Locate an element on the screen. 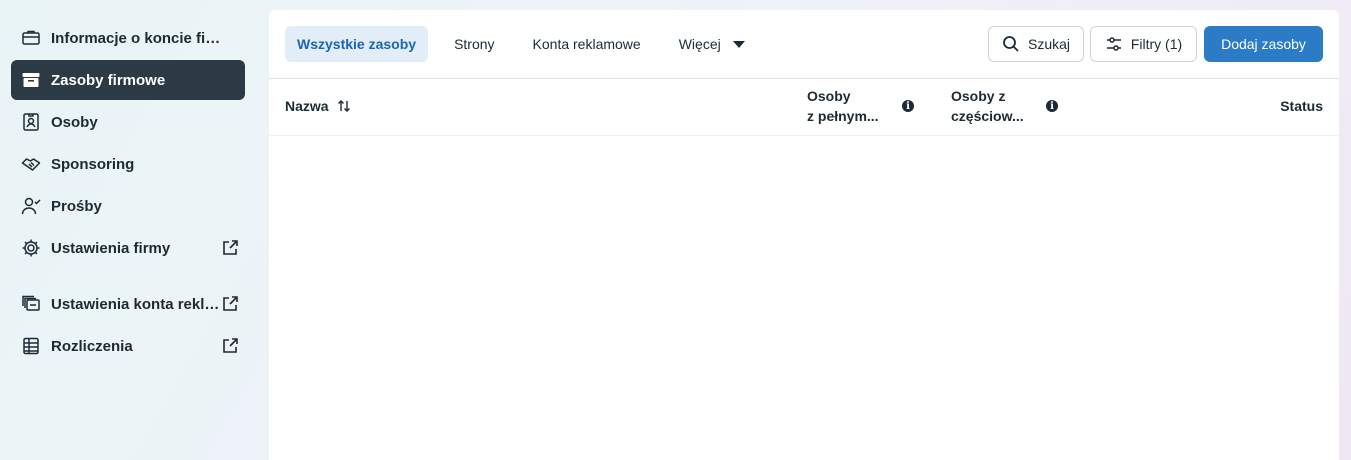 The width and height of the screenshot is (1351, 460). sidebar-item-business-settings: Ustawienia firmy is located at coordinates (128, 248).